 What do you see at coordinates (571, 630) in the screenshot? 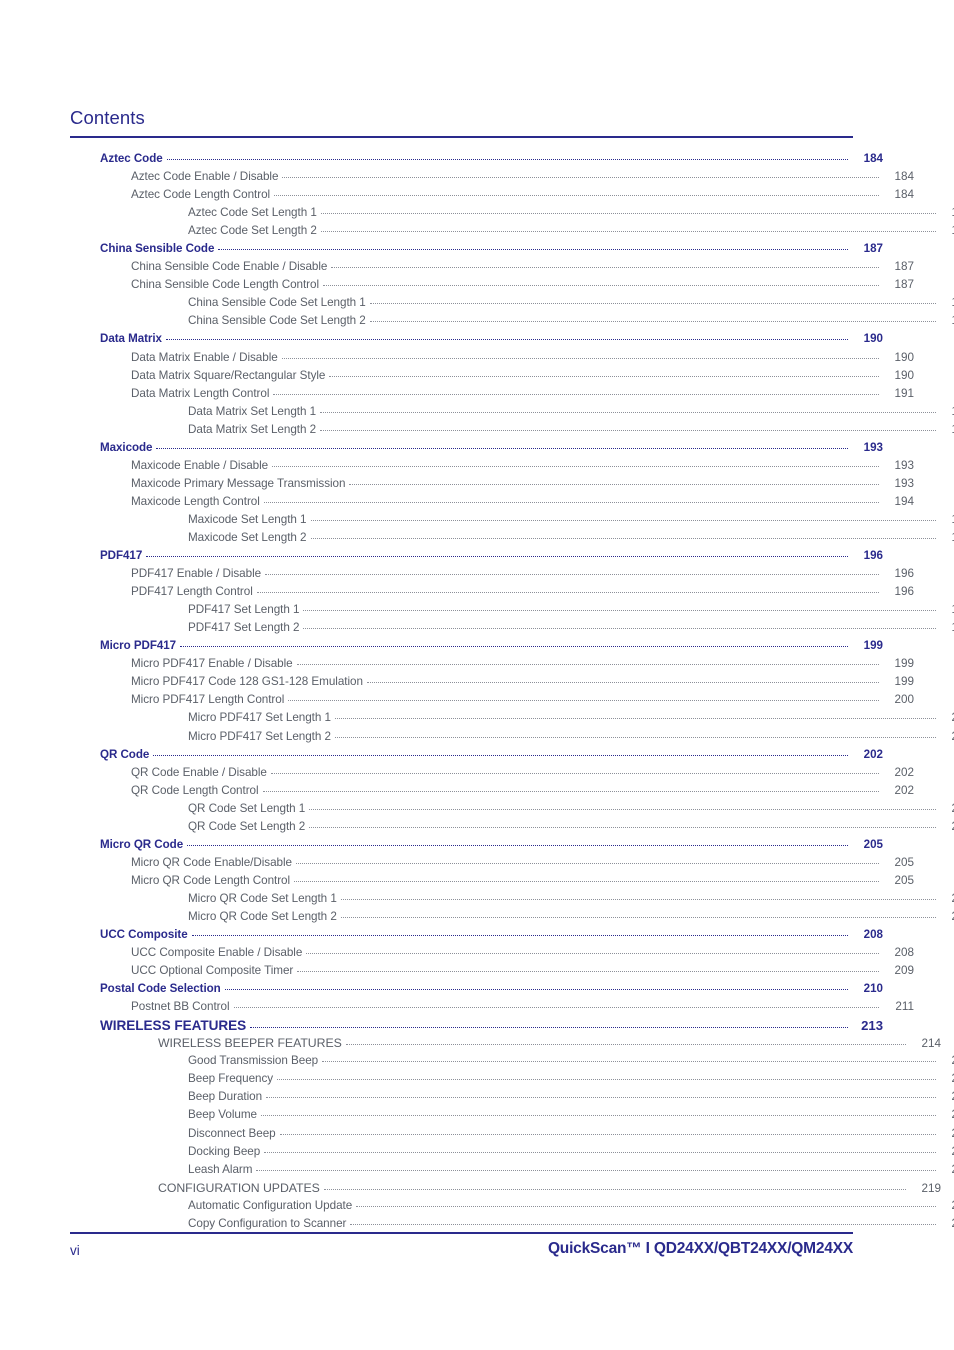
I see `toc-entry: PDF417 Set Length 2 198` at bounding box center [571, 630].